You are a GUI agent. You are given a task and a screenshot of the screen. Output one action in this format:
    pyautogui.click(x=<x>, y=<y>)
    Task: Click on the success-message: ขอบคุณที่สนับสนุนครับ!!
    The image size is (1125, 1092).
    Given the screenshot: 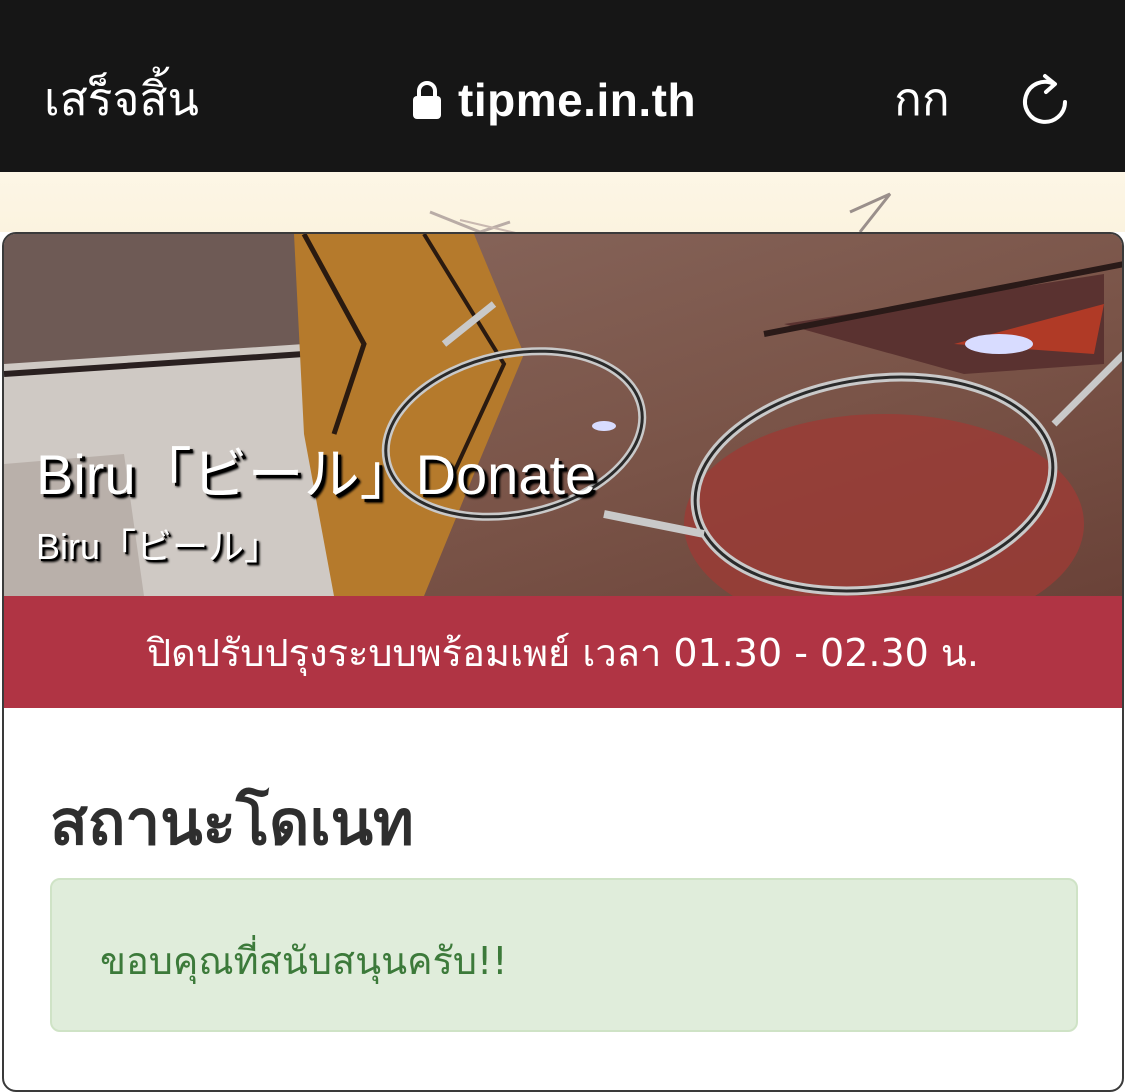 What is the action you would take?
    pyautogui.click(x=304, y=961)
    